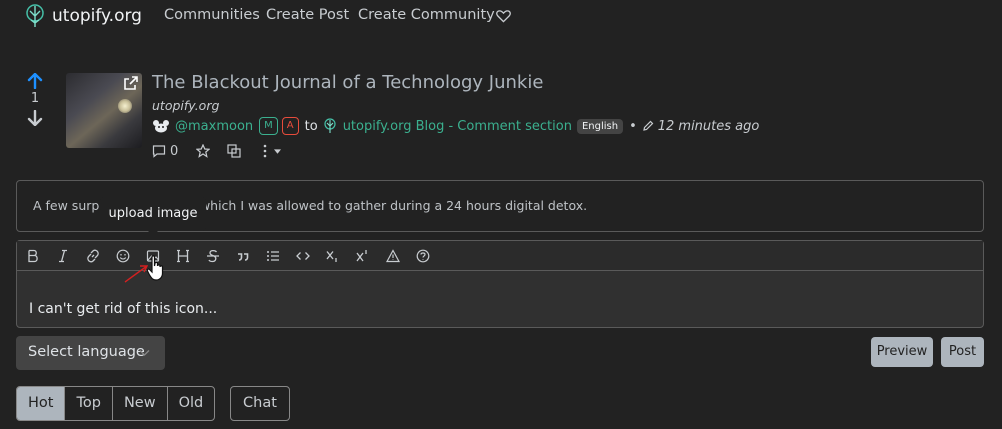  What do you see at coordinates (63, 256) in the screenshot?
I see `italic-icon` at bounding box center [63, 256].